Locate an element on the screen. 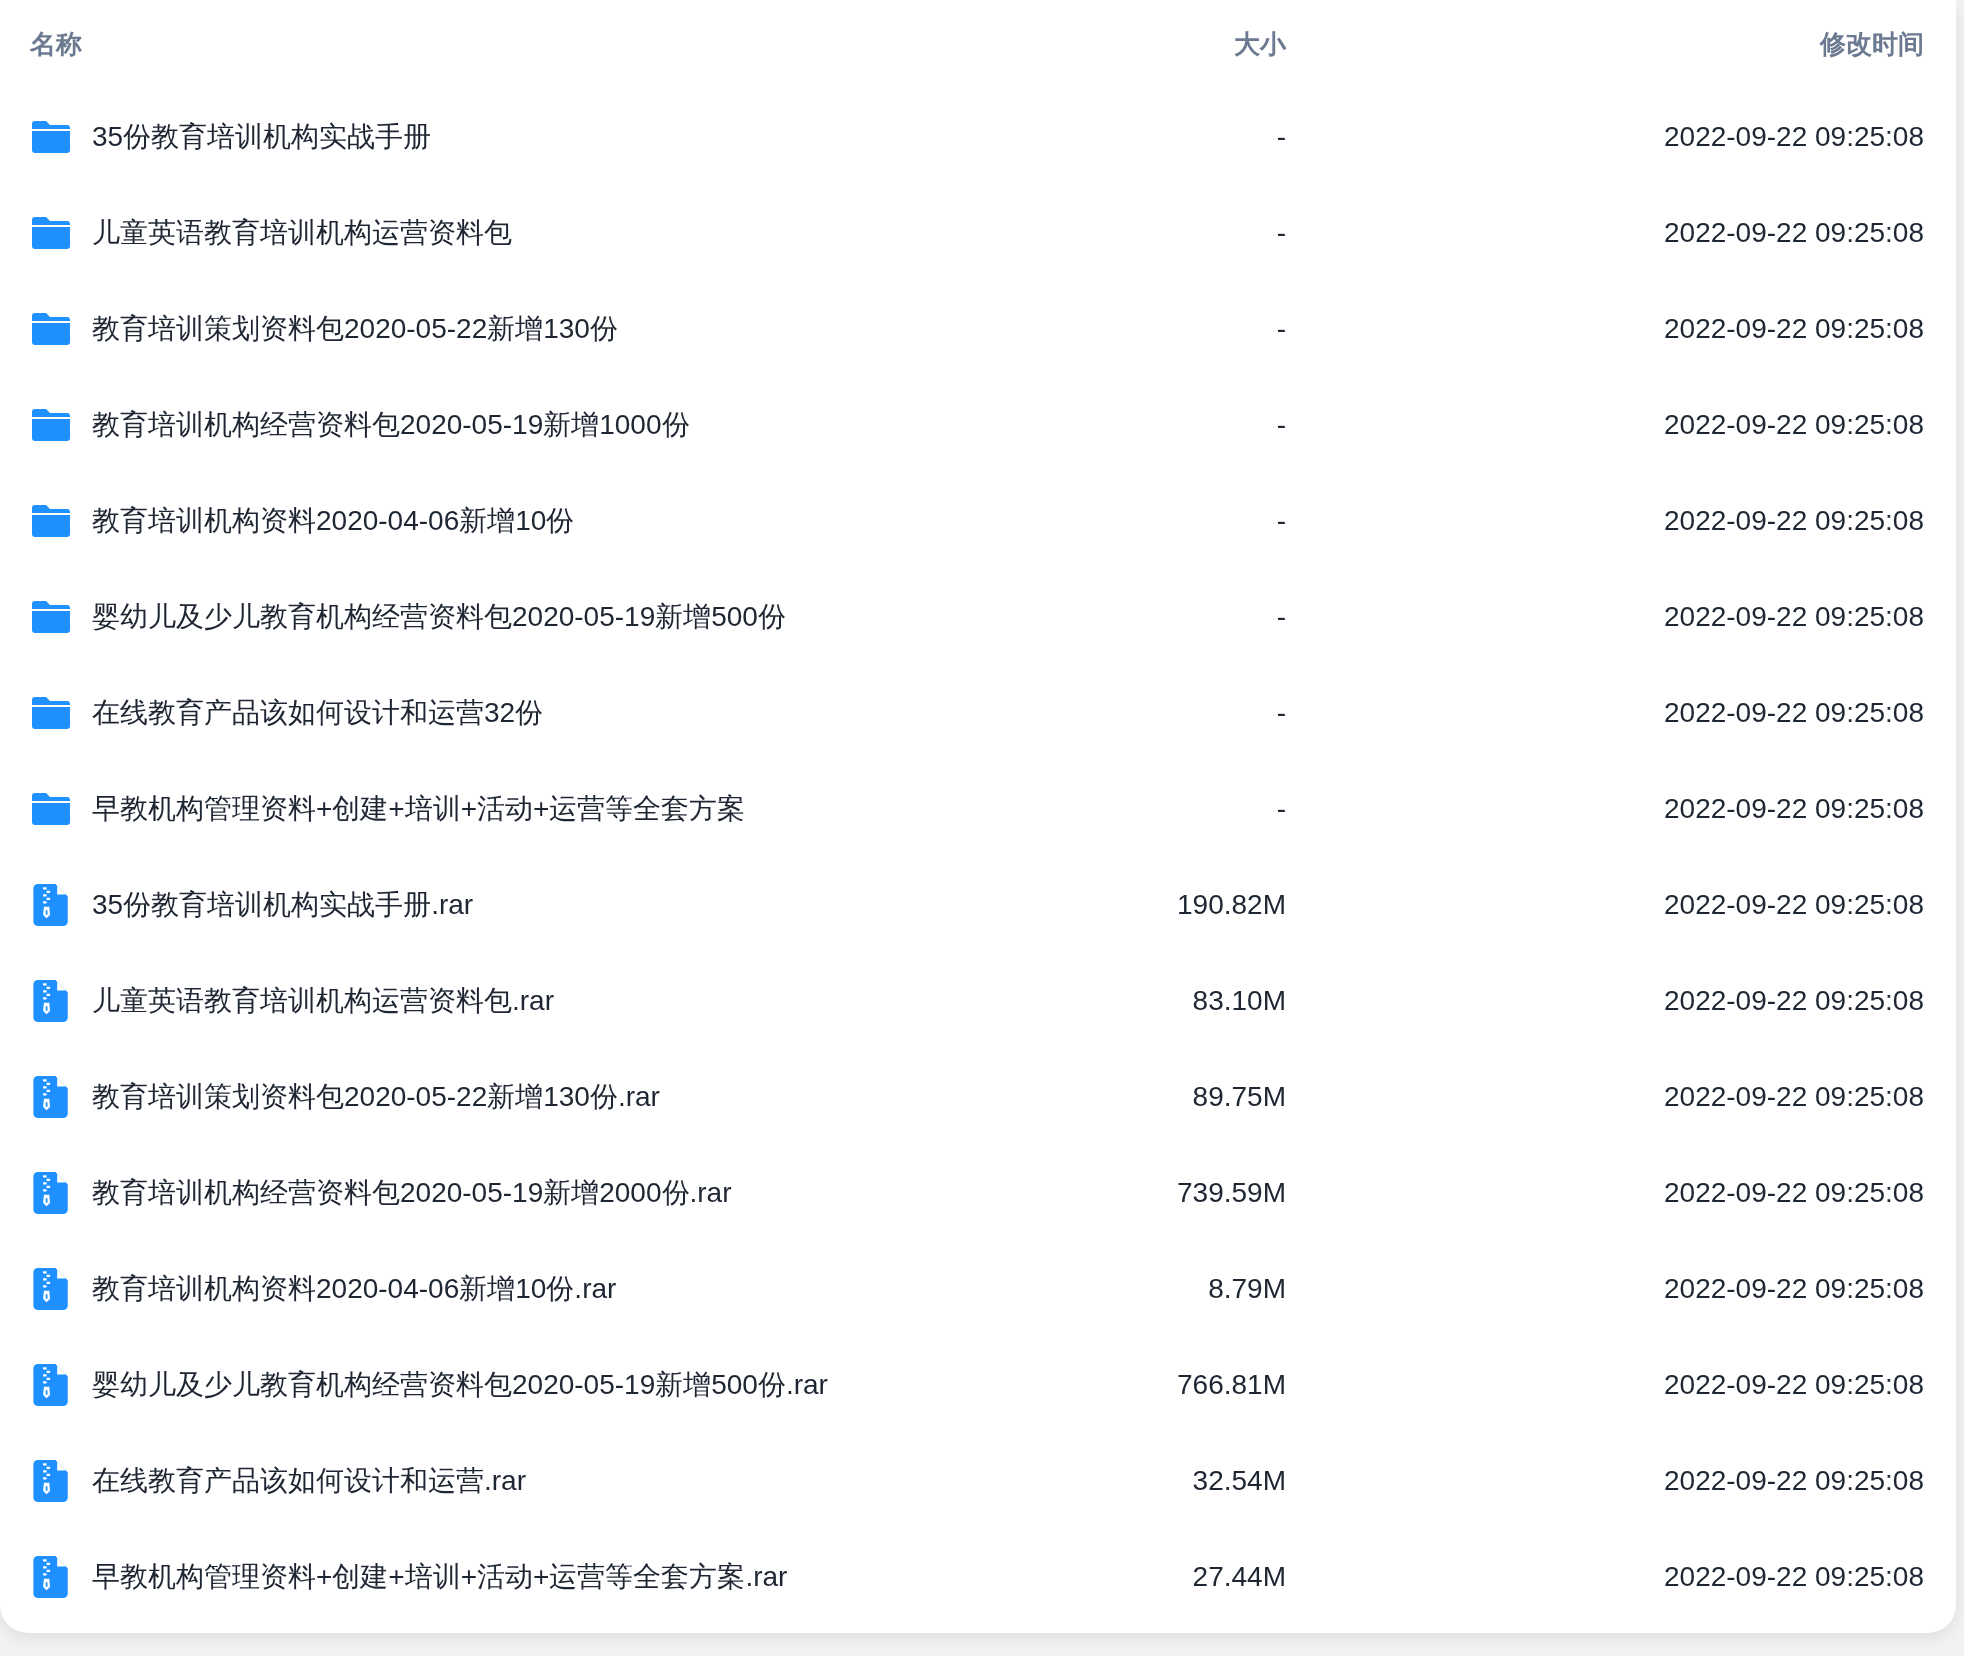  file-name: 儿童英语教育培训机构运营资料包.rar is located at coordinates (323, 1001).